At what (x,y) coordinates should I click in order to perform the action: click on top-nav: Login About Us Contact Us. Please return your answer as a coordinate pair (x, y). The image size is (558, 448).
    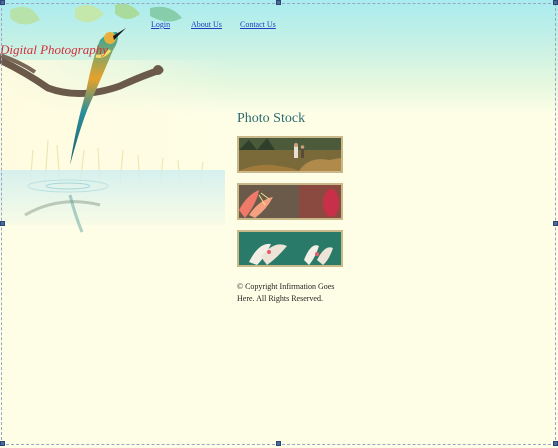
    Looking at the image, I should click on (279, 27).